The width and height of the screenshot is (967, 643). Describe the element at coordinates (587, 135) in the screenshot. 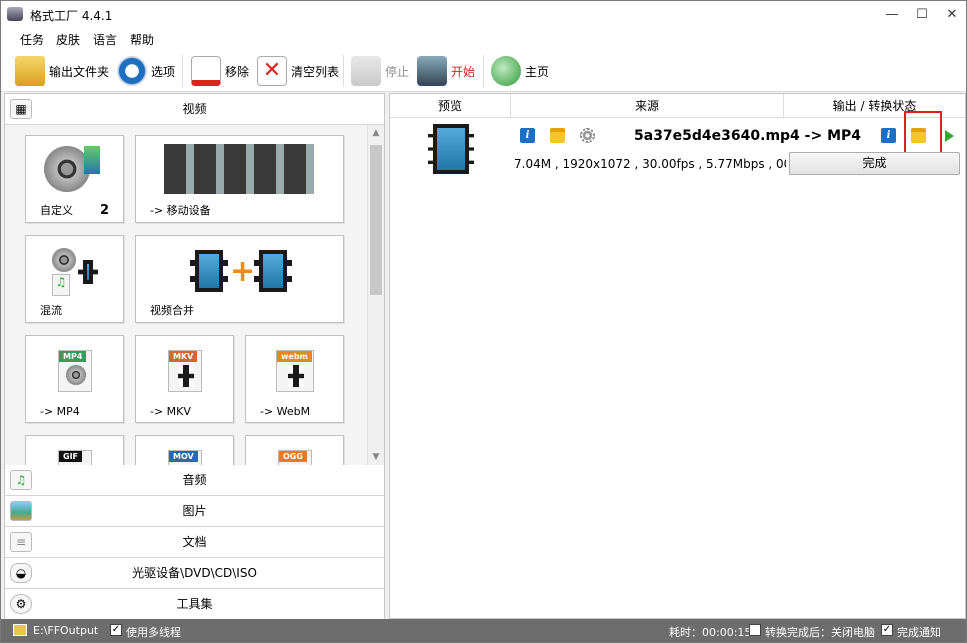

I see `gear-icon` at that location.